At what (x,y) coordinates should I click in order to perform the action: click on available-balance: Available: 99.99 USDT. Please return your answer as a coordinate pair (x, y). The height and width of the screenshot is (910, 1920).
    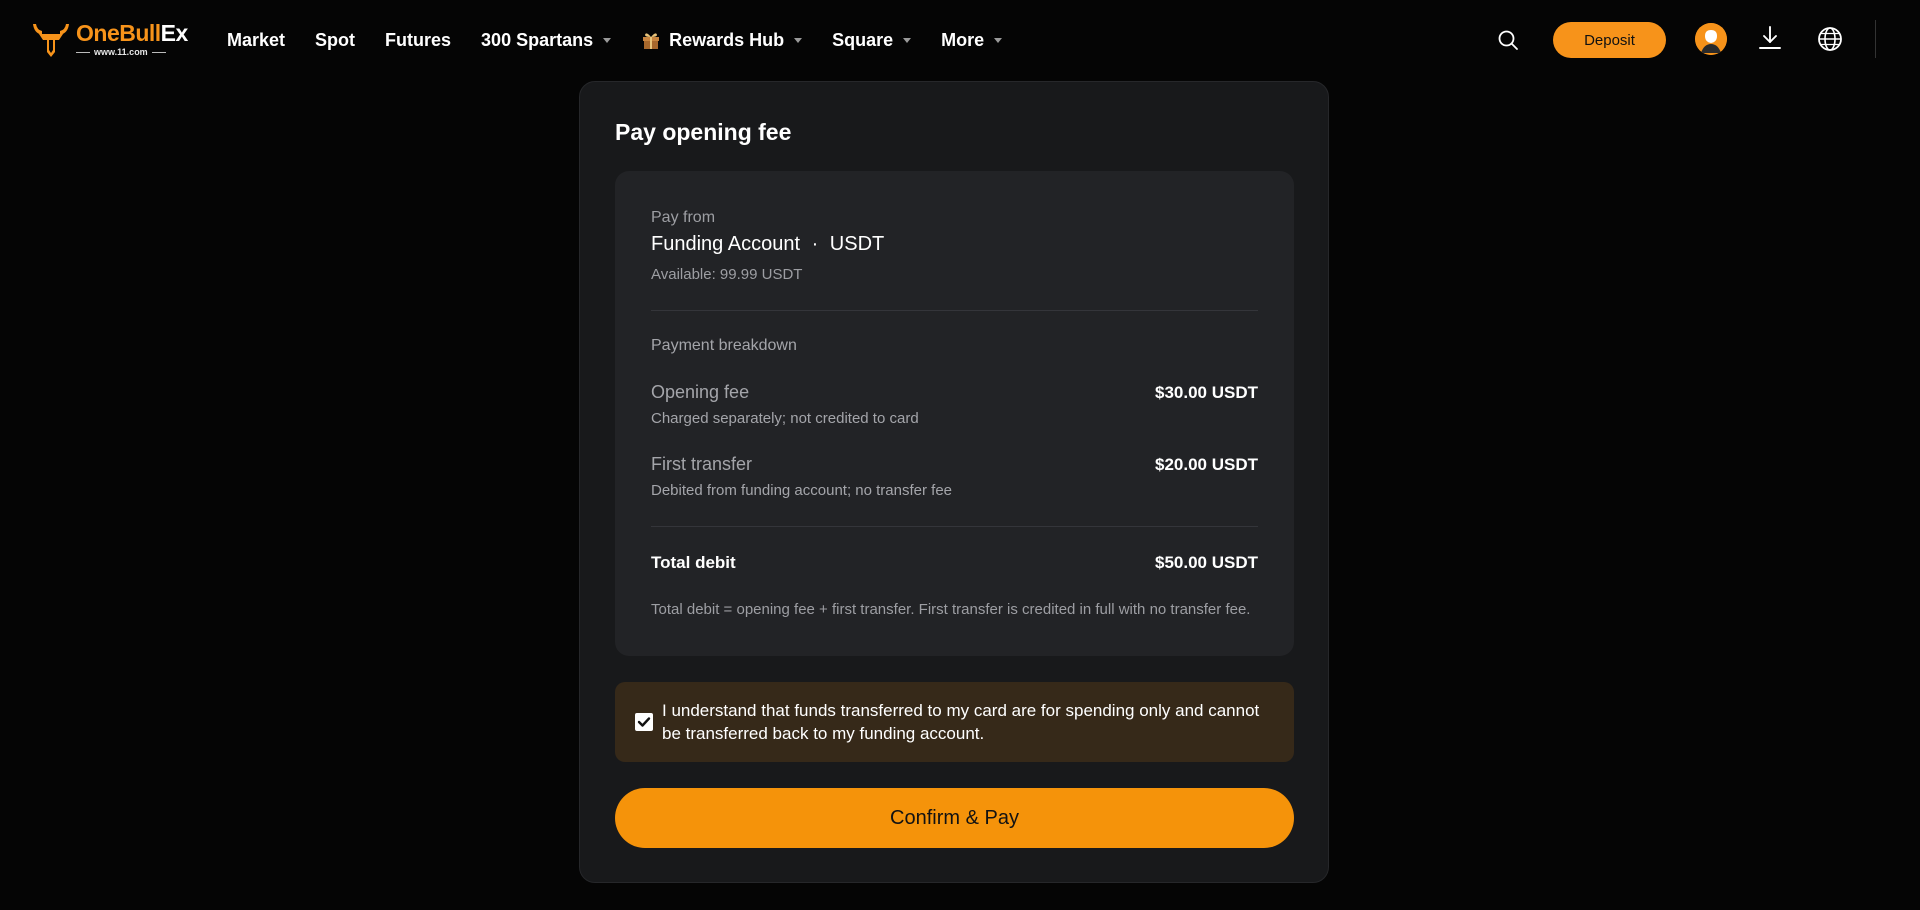
    Looking at the image, I should click on (727, 274).